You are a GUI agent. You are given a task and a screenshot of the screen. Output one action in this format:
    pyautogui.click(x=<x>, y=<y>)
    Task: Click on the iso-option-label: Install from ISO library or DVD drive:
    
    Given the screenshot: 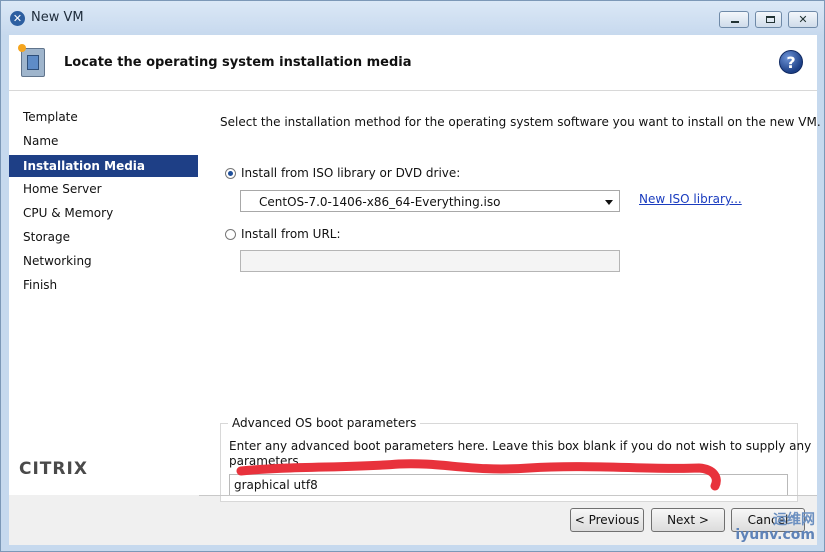 What is the action you would take?
    pyautogui.click(x=350, y=173)
    